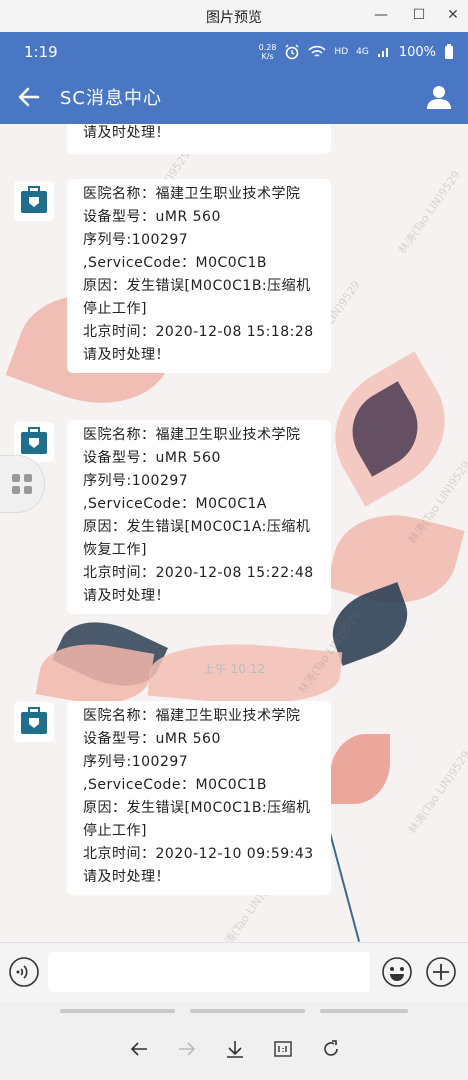 This screenshot has height=1080, width=468. Describe the element at coordinates (331, 1049) in the screenshot. I see `rotate-icon` at that location.